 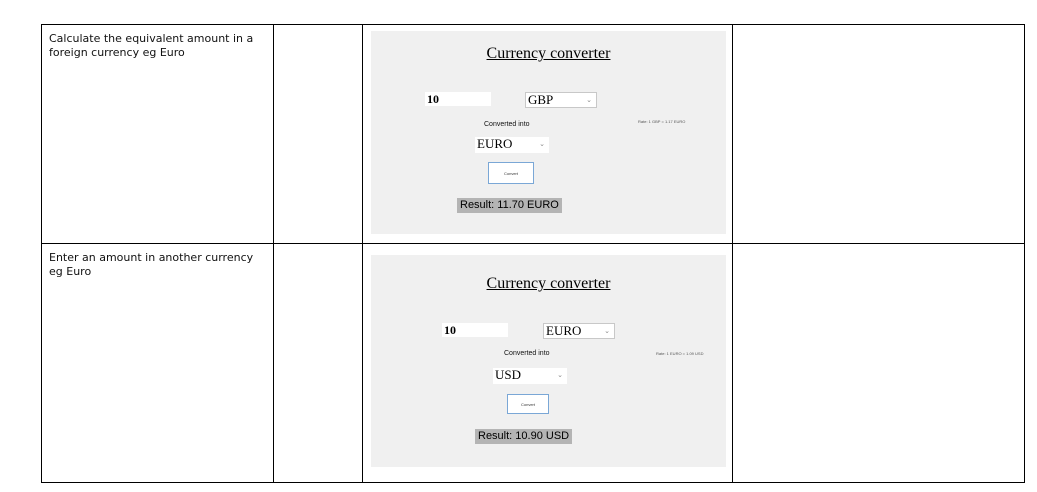 I want to click on exchange-rate-text: Rate: 1 GBP = 1.17 EURO, so click(x=662, y=121).